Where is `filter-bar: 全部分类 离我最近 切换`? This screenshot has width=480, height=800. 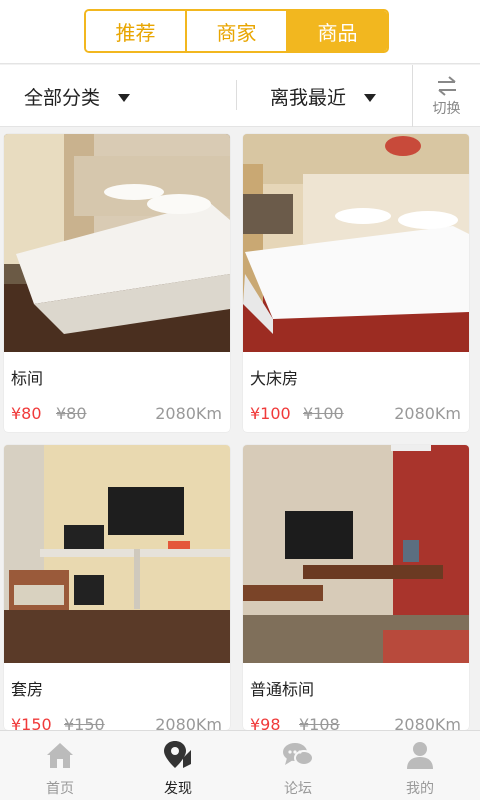
filter-bar: 全部分类 离我最近 切换 is located at coordinates (240, 96).